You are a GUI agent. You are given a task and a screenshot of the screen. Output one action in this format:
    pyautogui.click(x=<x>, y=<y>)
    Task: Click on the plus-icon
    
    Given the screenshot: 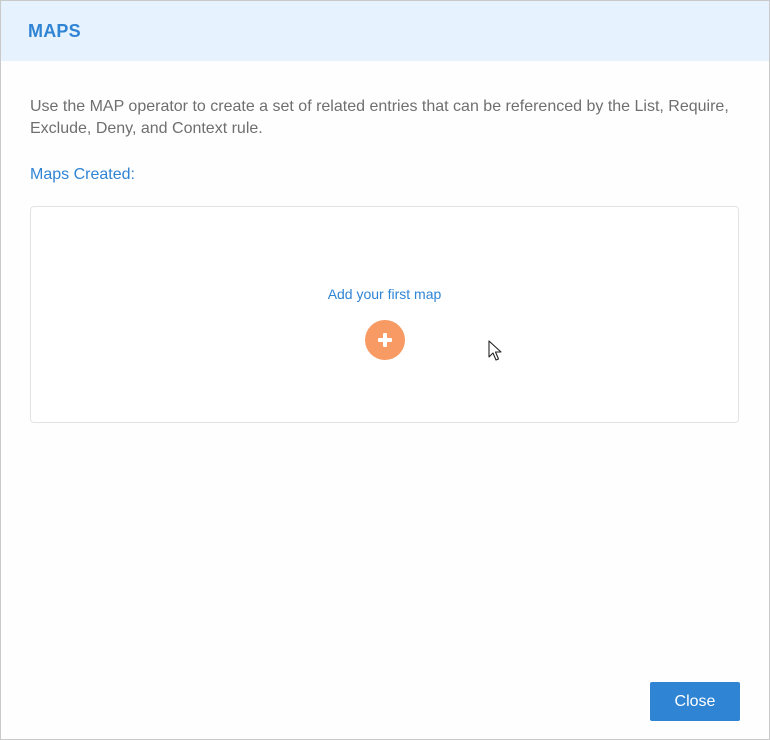 What is the action you would take?
    pyautogui.click(x=385, y=340)
    